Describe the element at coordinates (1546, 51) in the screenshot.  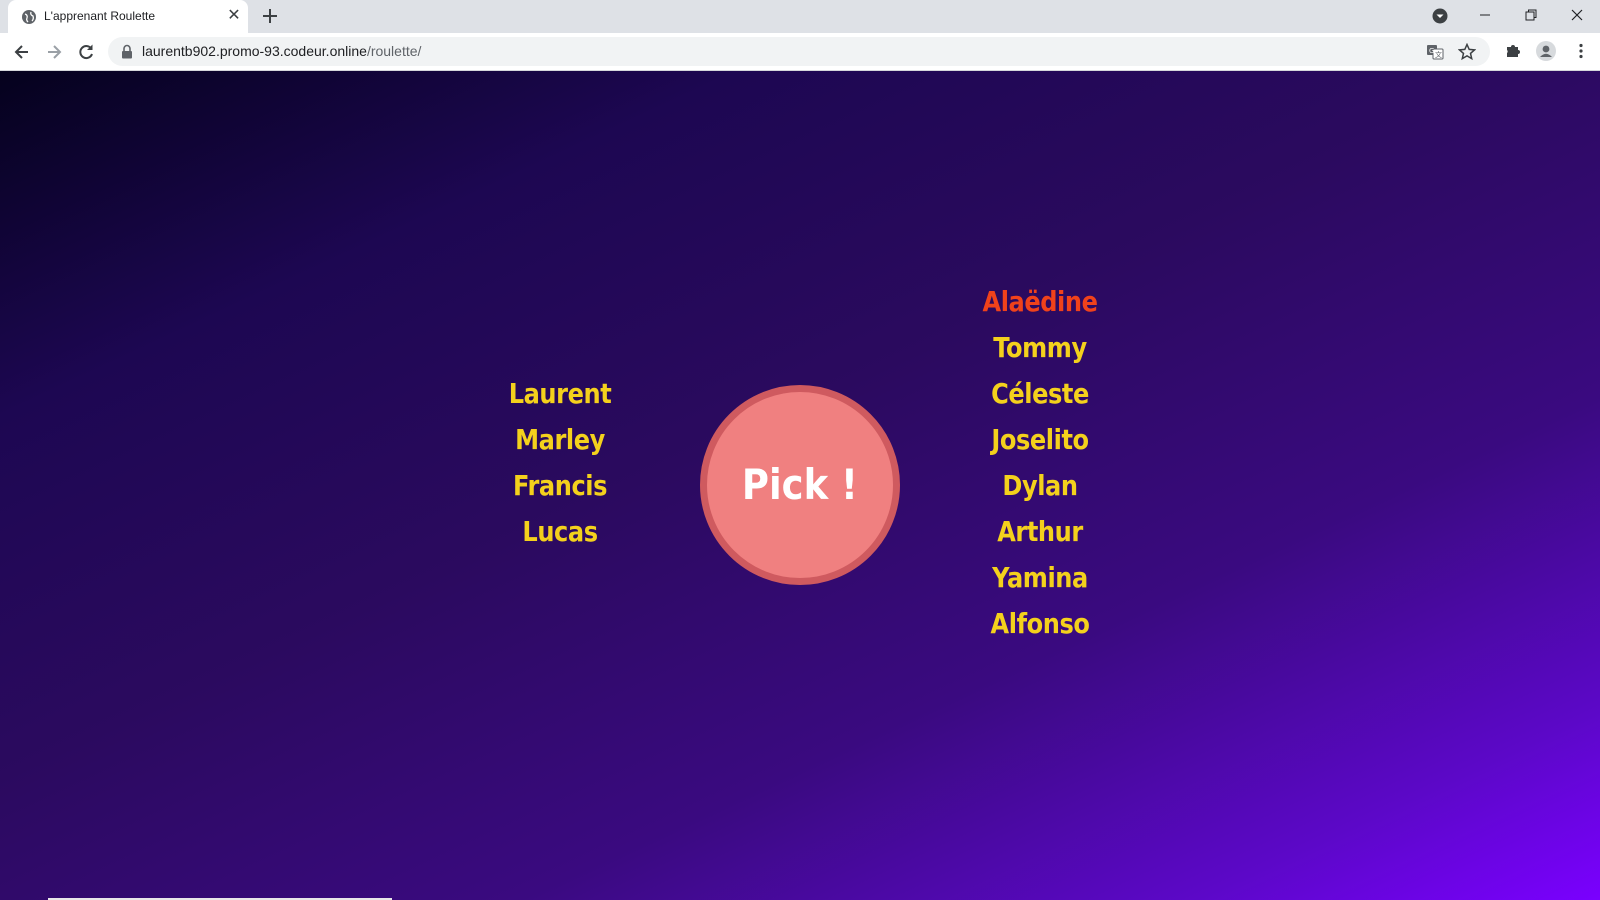
I see `profile-avatar-icon` at that location.